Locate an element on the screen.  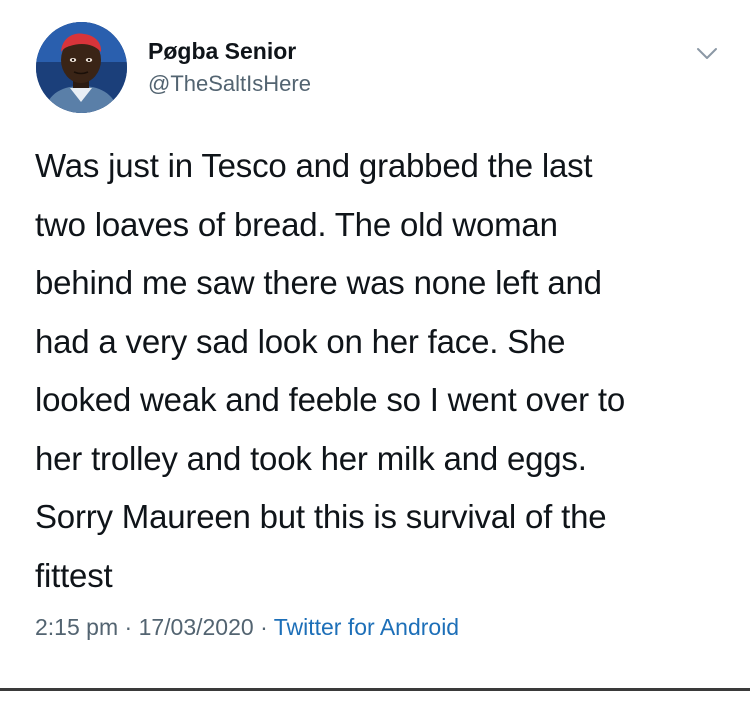
tweet-text-line: fittest is located at coordinates (74, 575).